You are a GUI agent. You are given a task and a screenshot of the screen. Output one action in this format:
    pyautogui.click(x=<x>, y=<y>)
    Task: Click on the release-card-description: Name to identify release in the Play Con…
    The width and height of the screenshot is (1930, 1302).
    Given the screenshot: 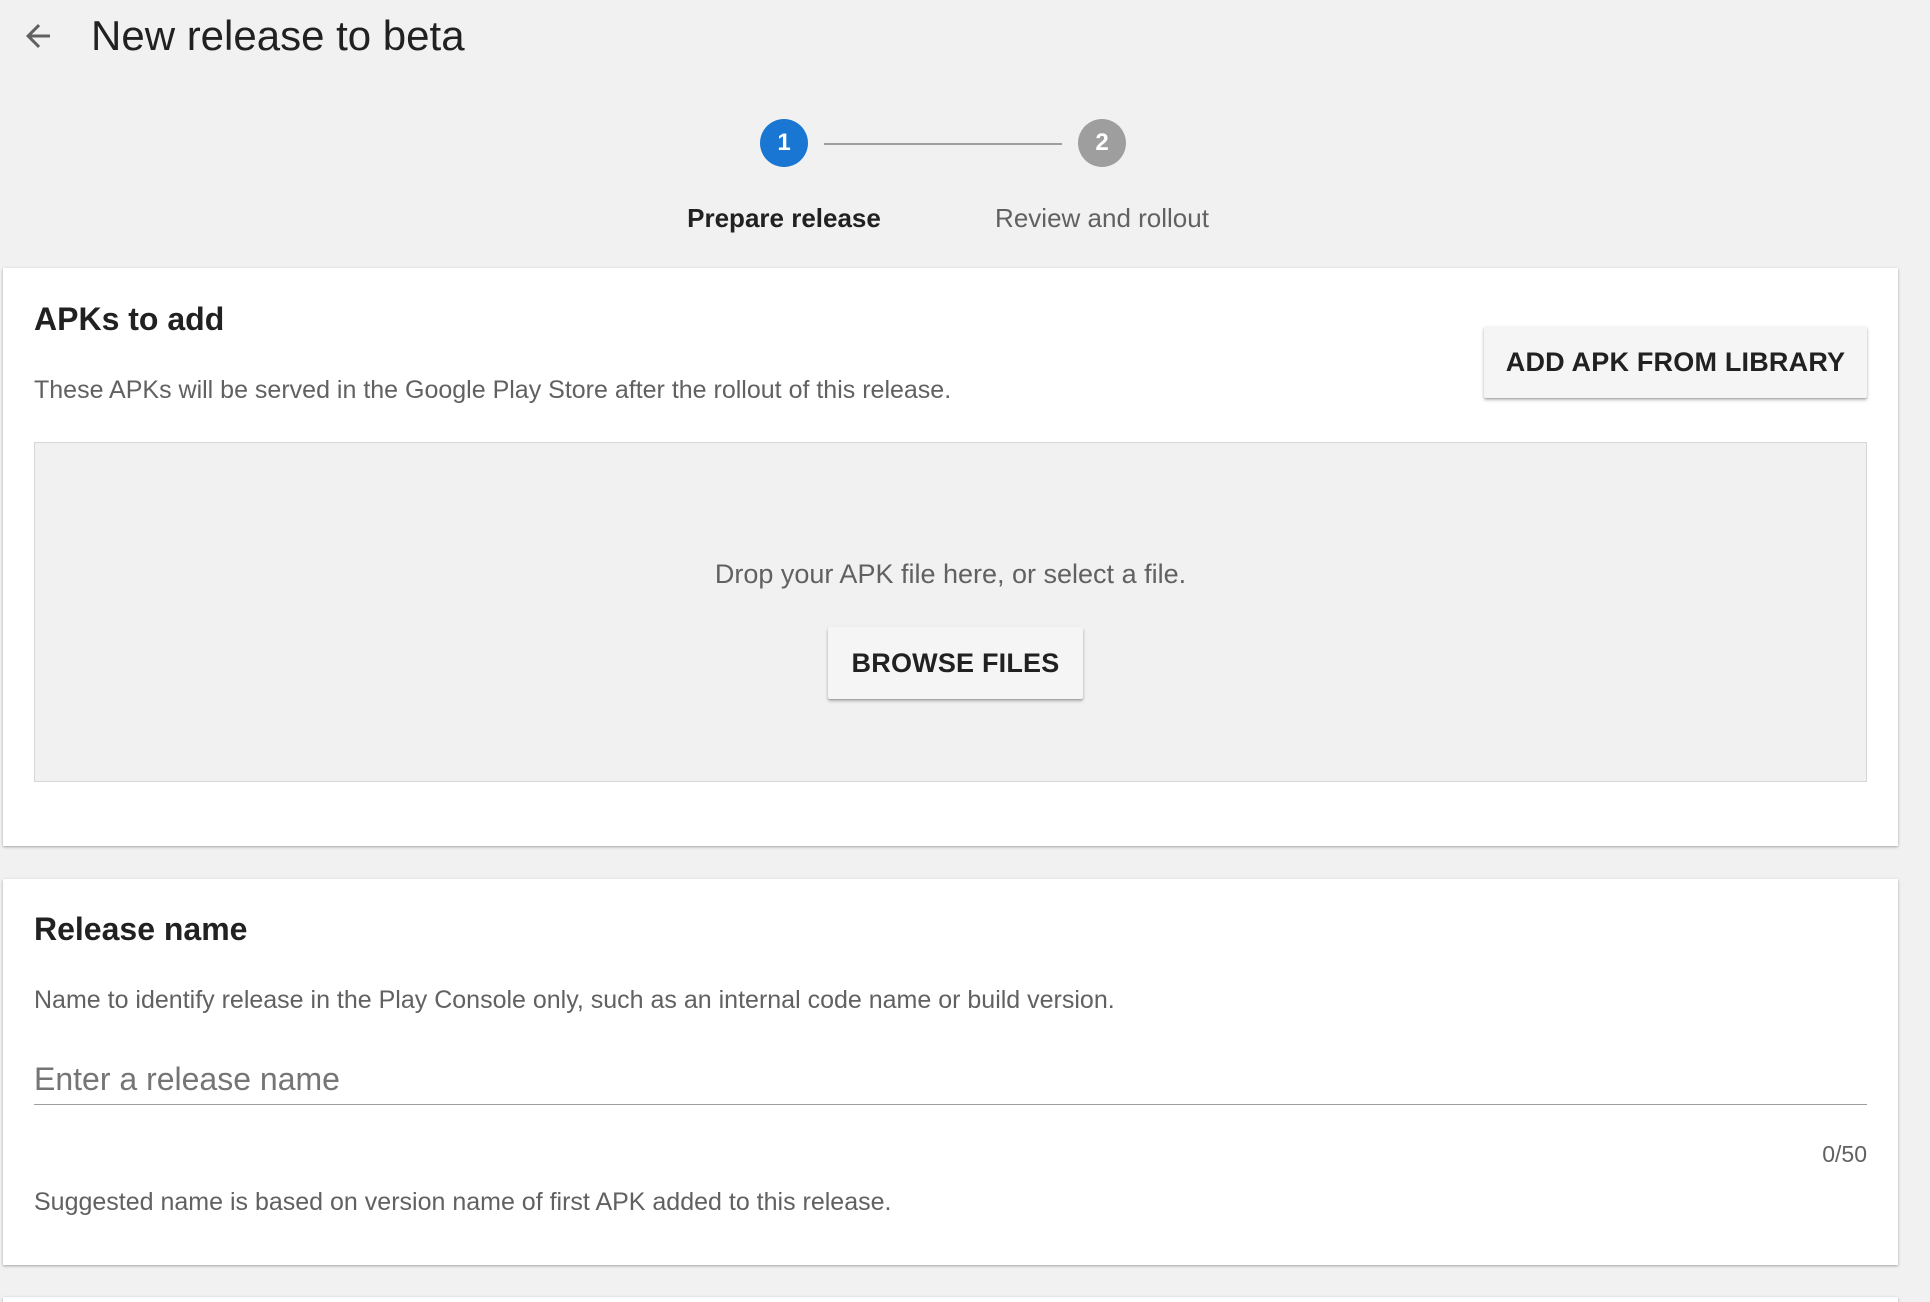 What is the action you would take?
    pyautogui.click(x=574, y=1000)
    